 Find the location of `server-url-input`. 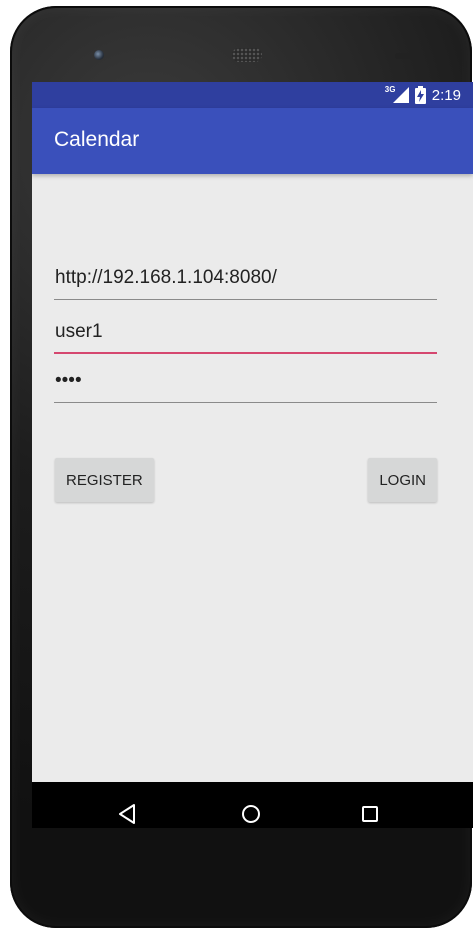

server-url-input is located at coordinates (245, 280).